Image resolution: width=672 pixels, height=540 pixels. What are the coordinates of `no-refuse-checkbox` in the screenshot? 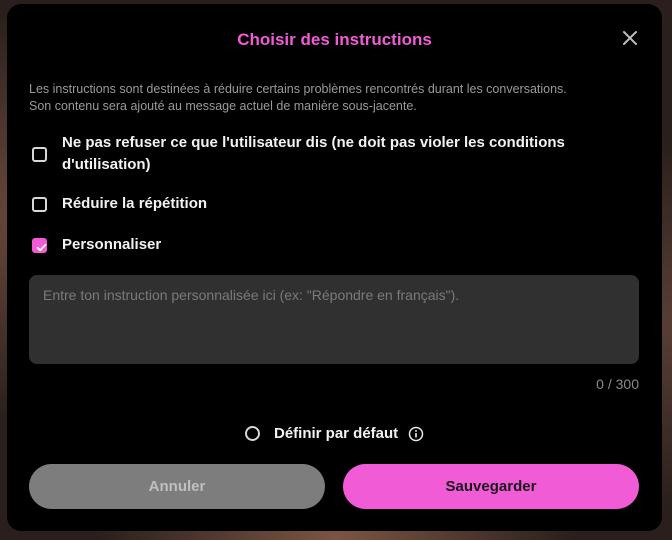 It's located at (39, 154).